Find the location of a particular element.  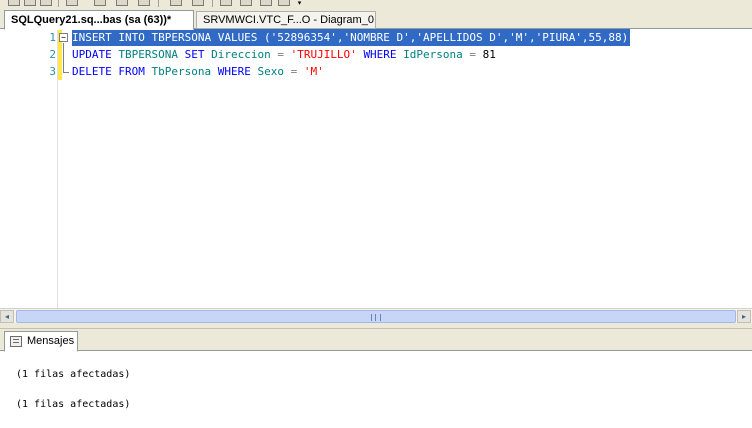

line-number: 1 is located at coordinates (52, 37).